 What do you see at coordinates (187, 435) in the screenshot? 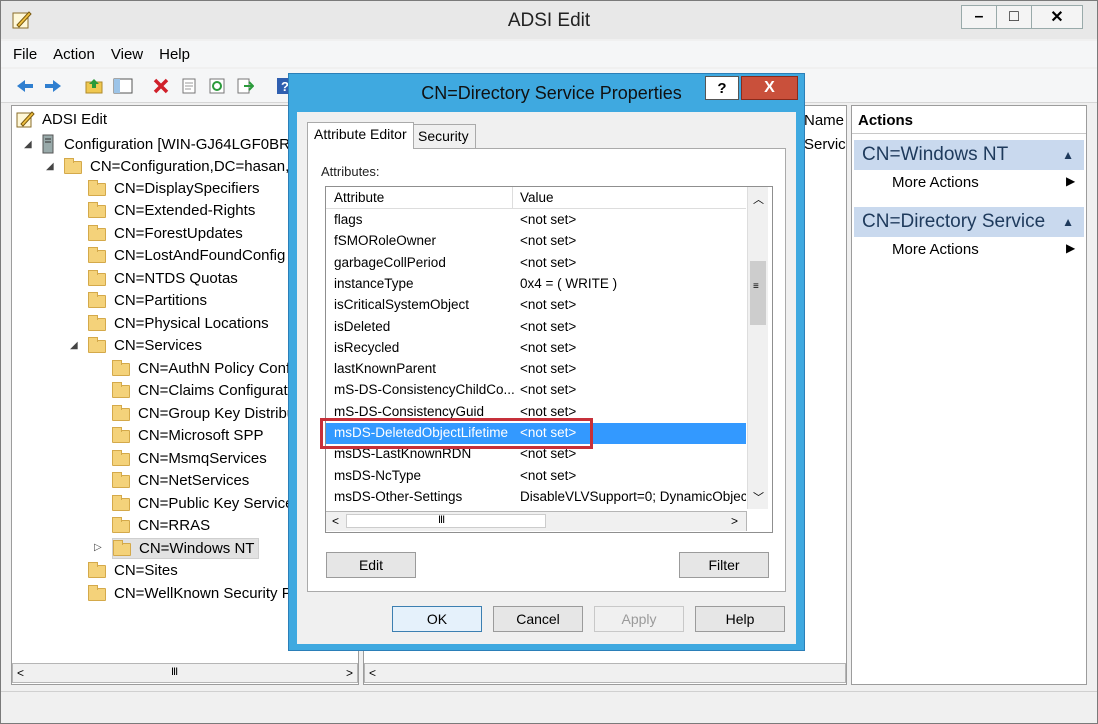
I see `tree-item: CN=Microsoft SPP` at bounding box center [187, 435].